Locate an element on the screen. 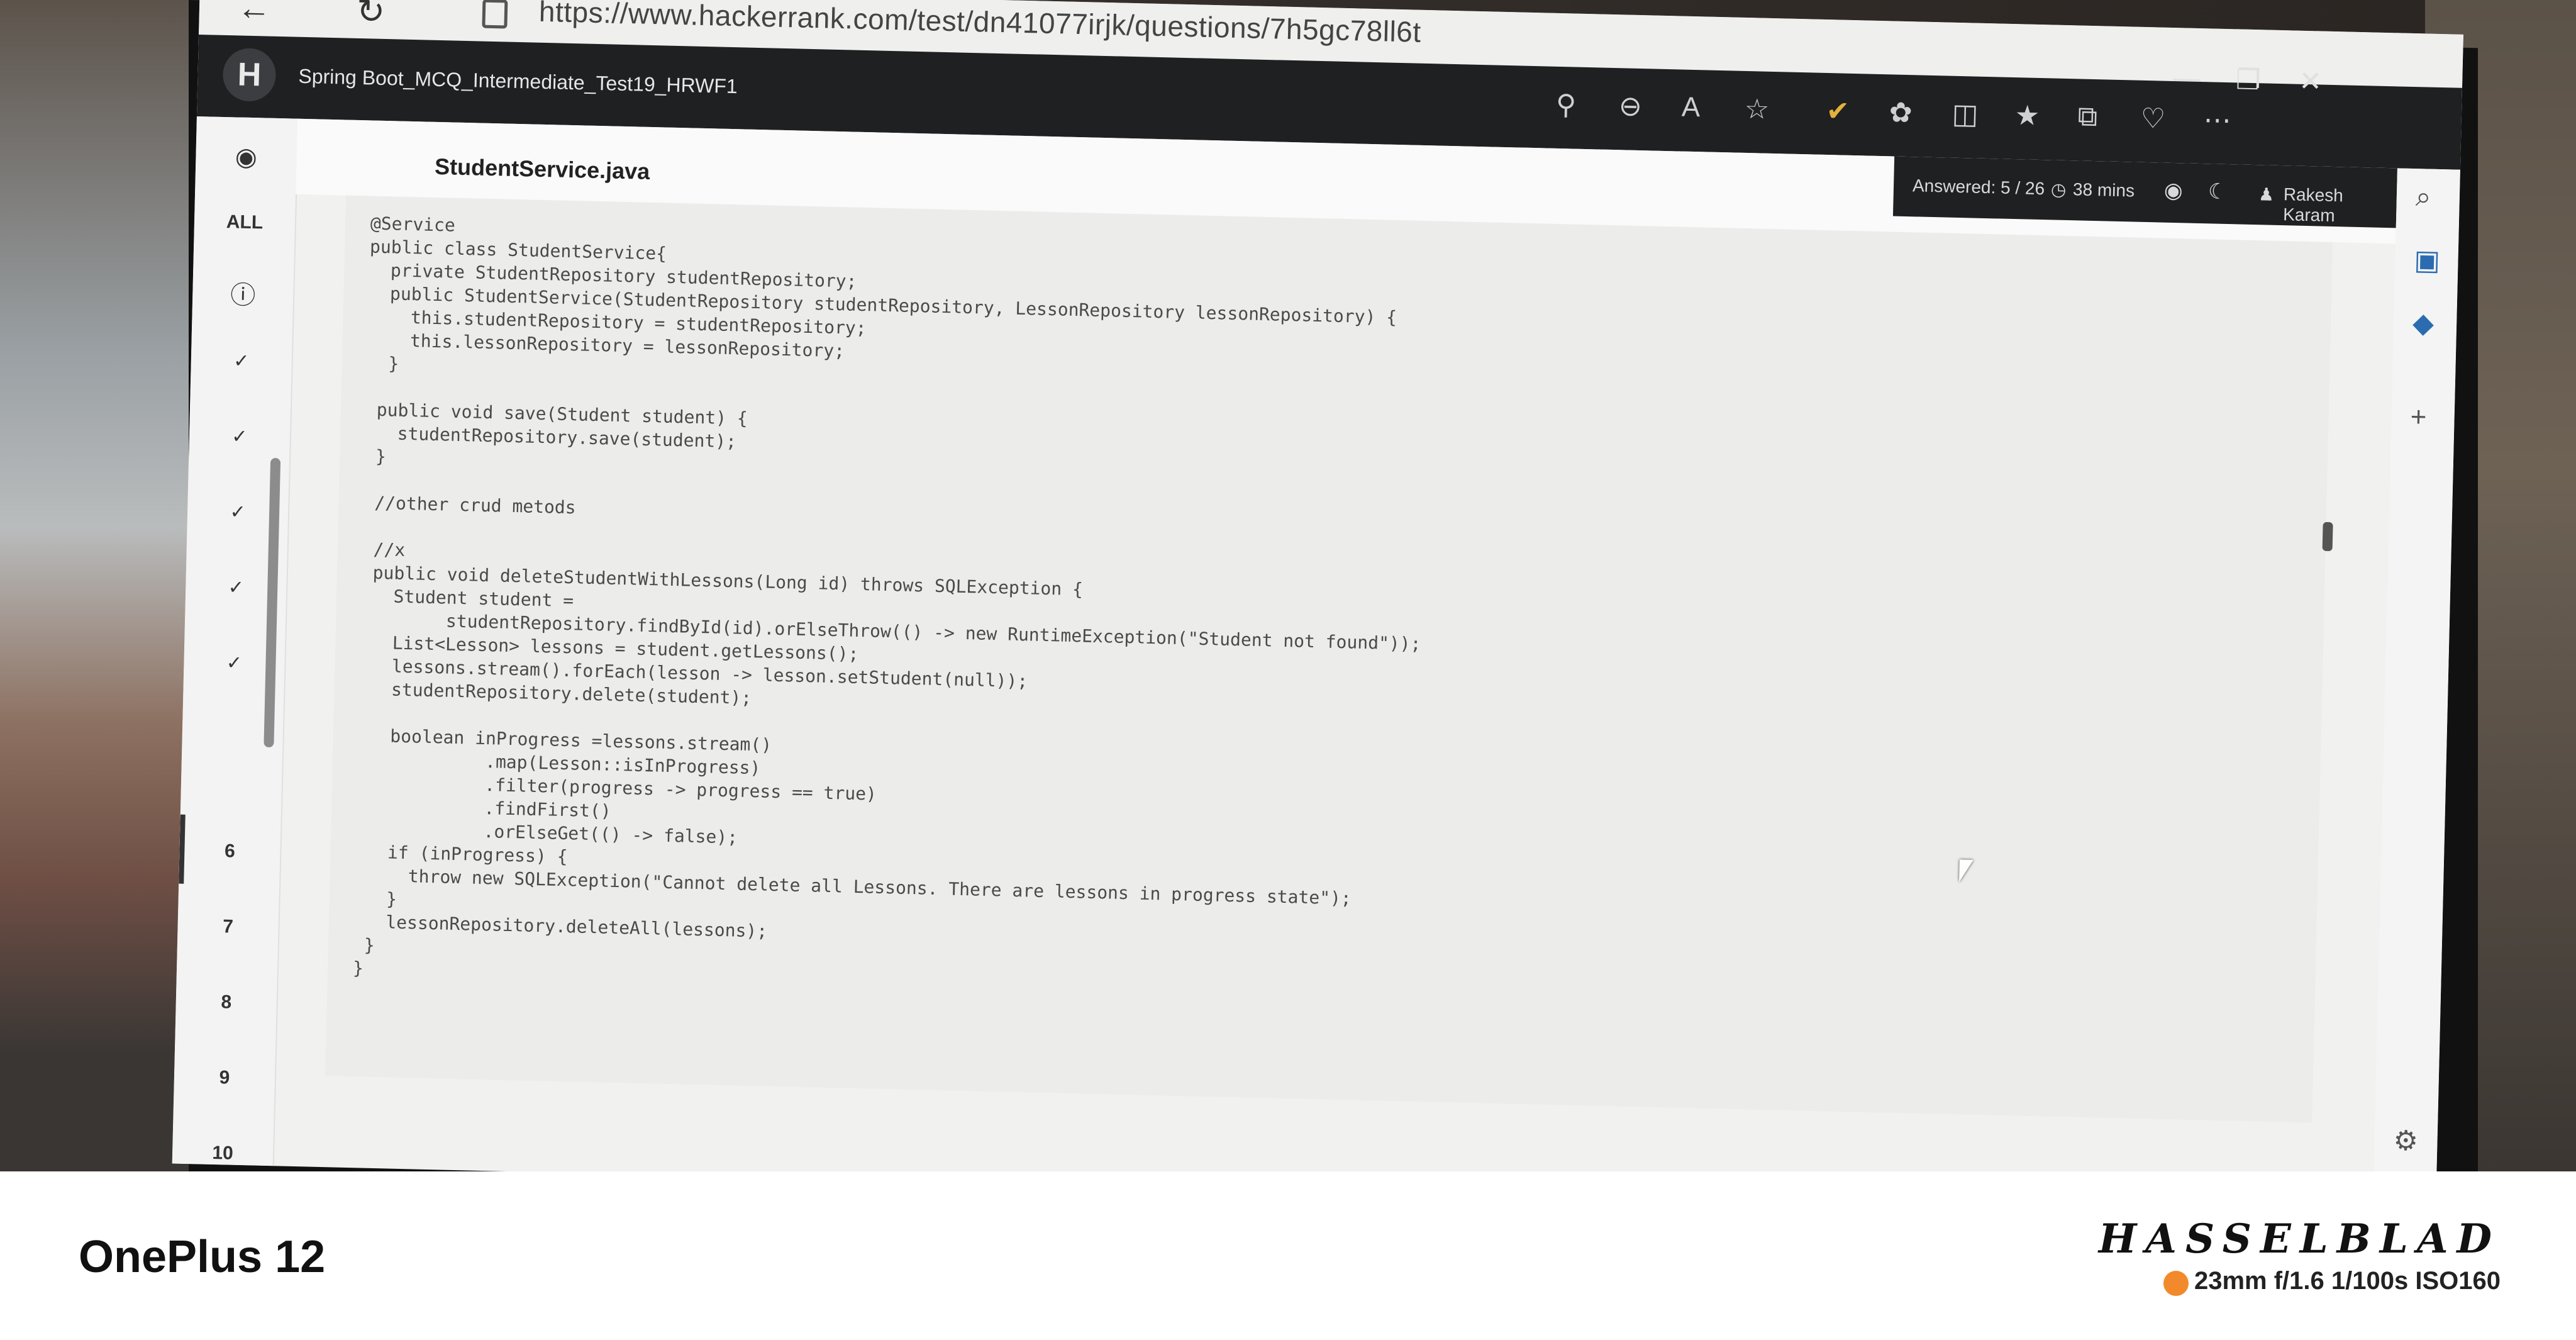  question-9: 9 is located at coordinates (224, 1078).